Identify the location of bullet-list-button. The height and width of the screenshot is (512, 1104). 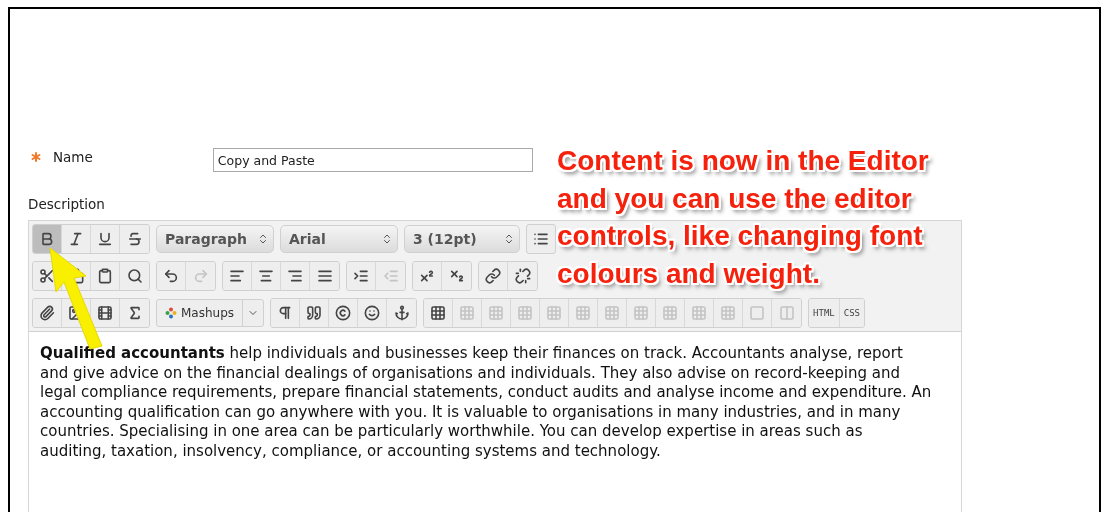
(541, 239).